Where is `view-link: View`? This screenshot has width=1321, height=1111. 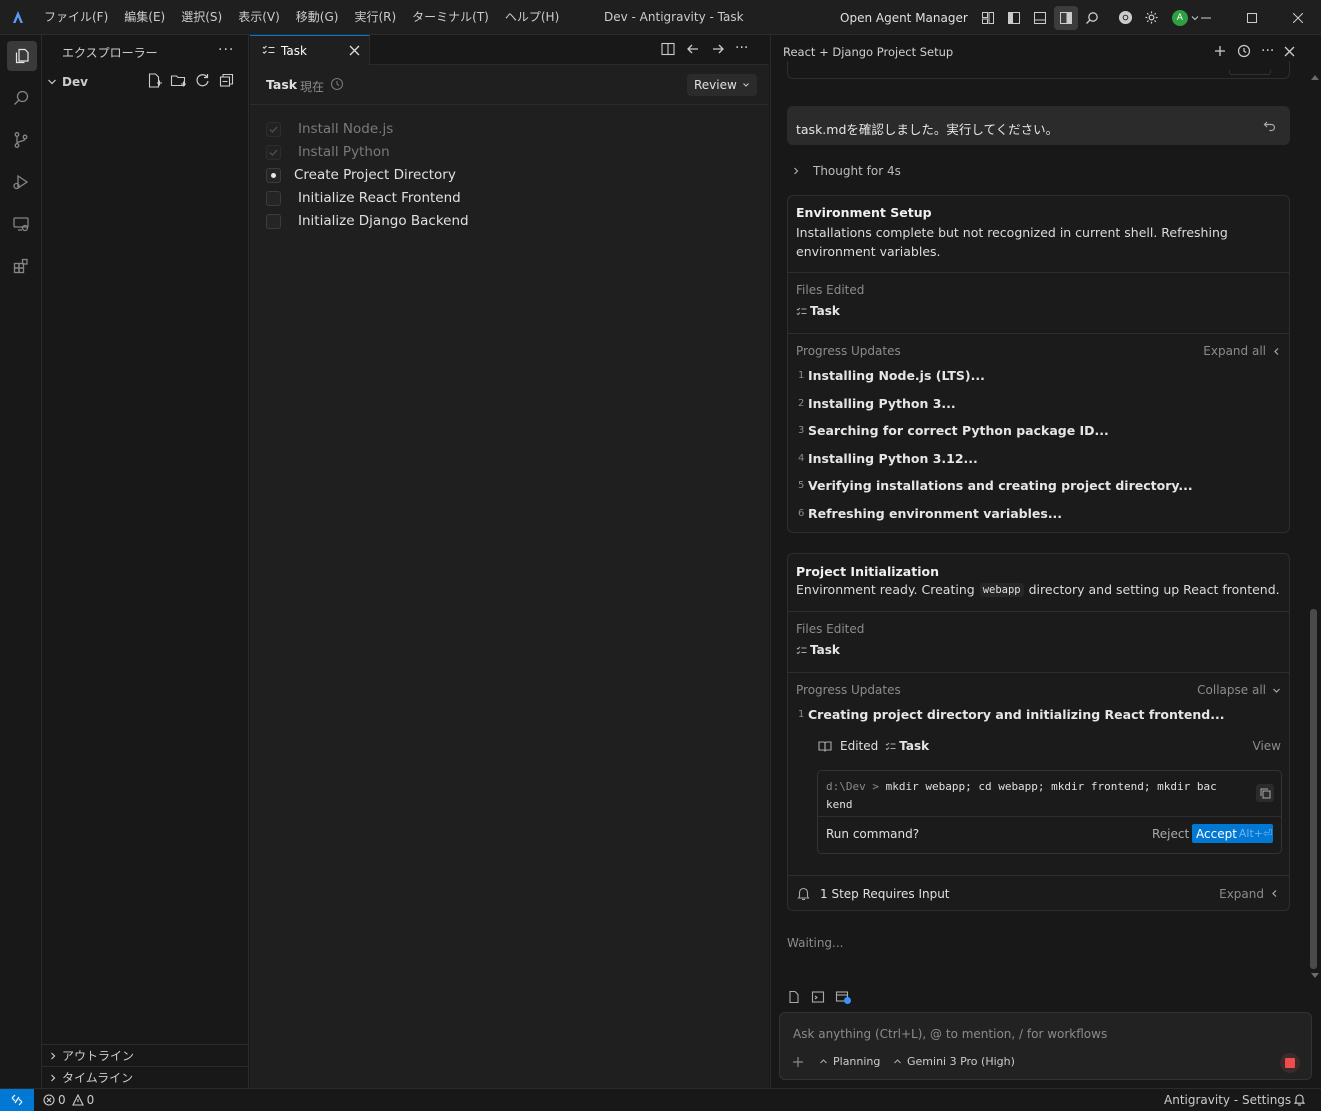
view-link: View is located at coordinates (1267, 746).